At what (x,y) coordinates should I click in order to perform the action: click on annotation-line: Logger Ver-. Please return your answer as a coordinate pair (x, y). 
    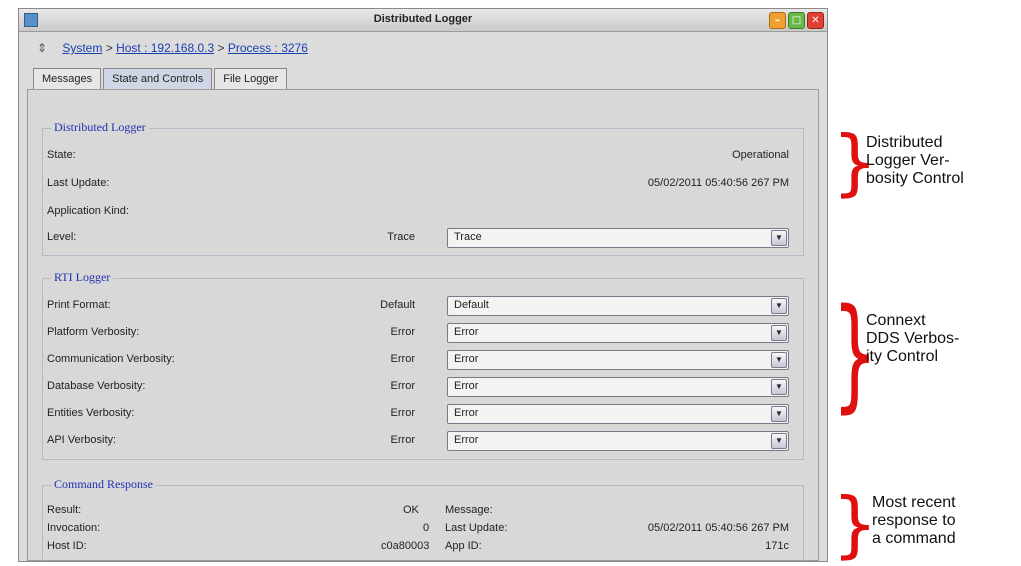
    Looking at the image, I should click on (908, 160).